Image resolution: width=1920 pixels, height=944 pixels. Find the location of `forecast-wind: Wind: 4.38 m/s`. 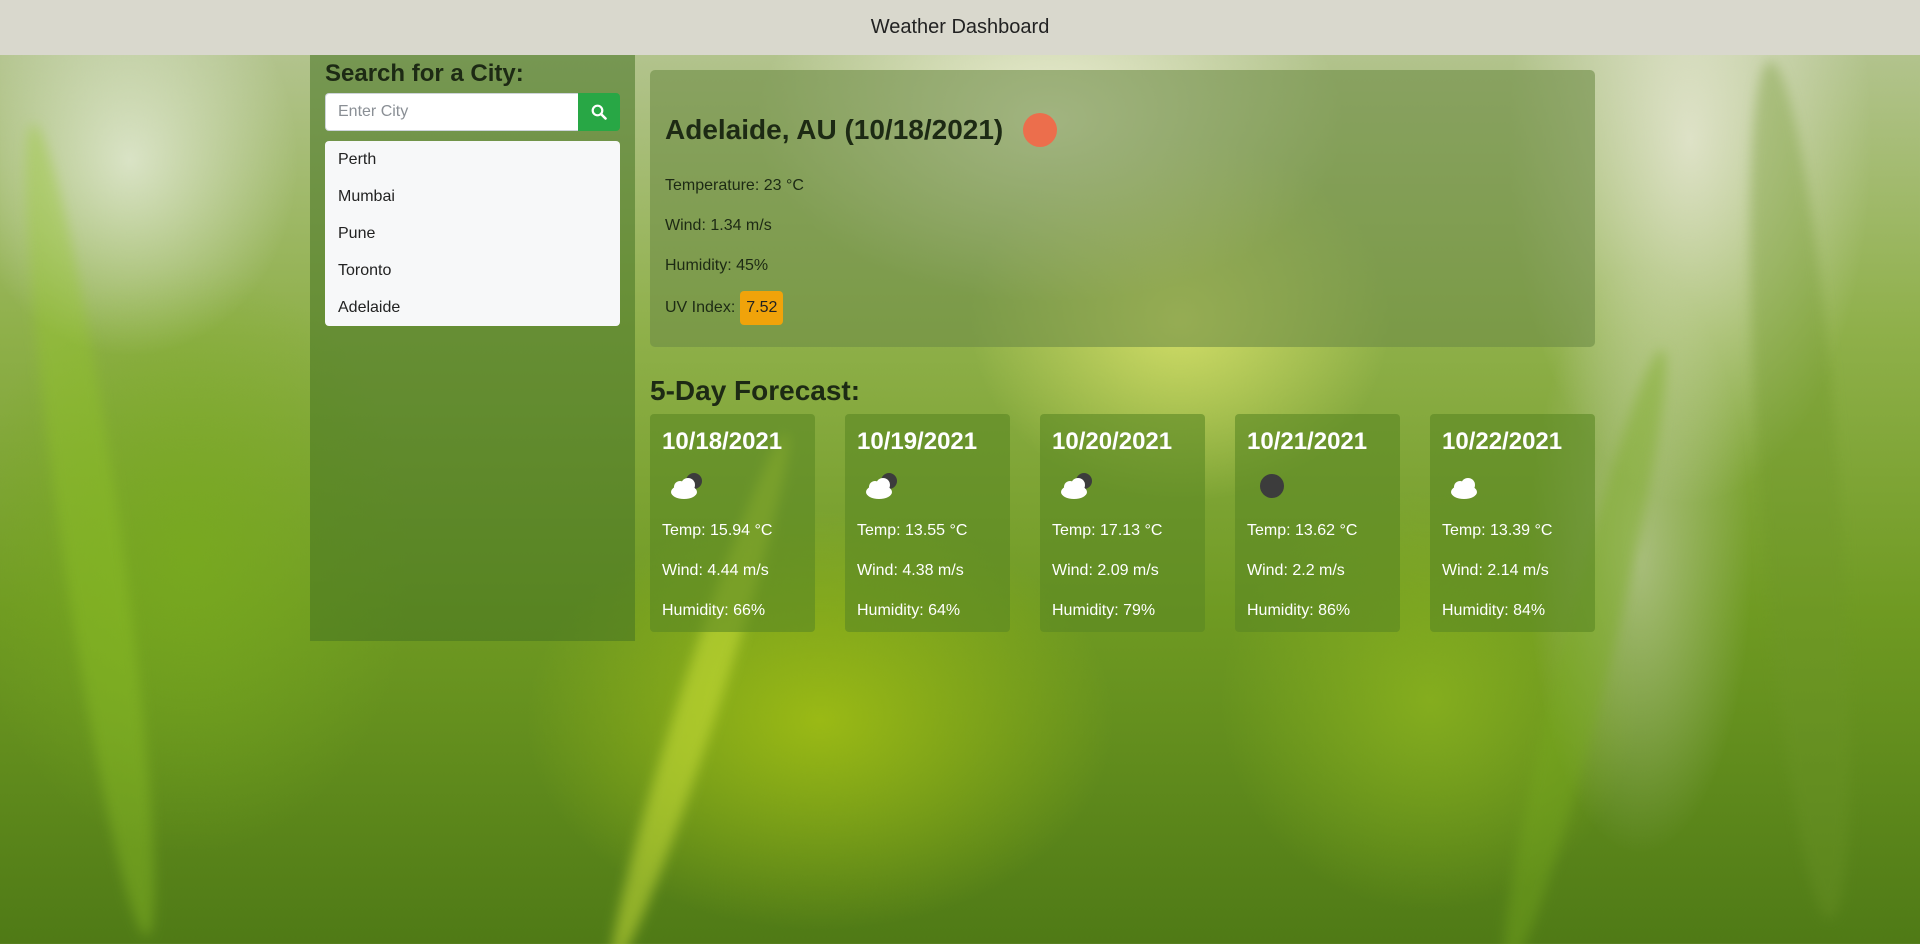

forecast-wind: Wind: 4.38 m/s is located at coordinates (910, 570).